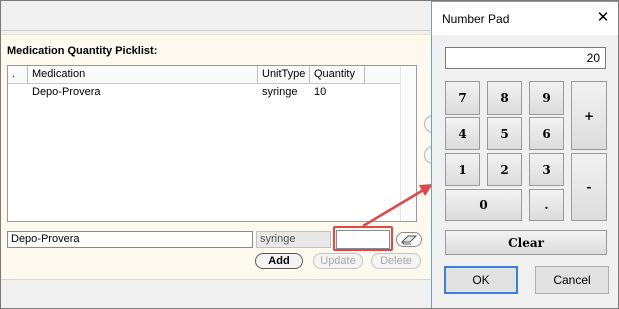 This screenshot has width=619, height=309. Describe the element at coordinates (337, 74) in the screenshot. I see `column-header-quantity: Quantity` at that location.